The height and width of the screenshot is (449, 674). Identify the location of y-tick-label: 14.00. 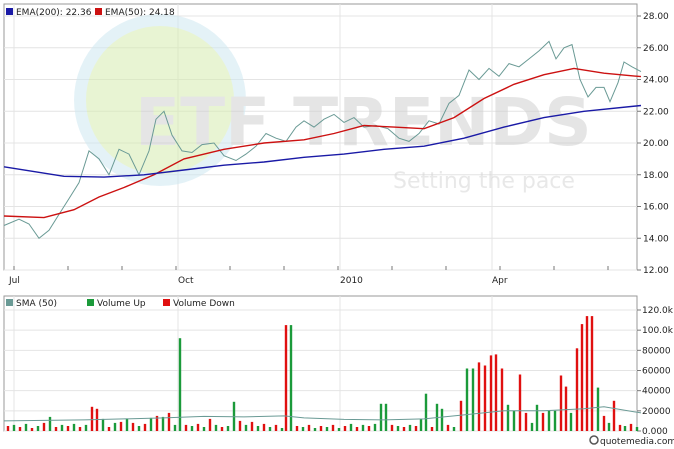
(656, 239).